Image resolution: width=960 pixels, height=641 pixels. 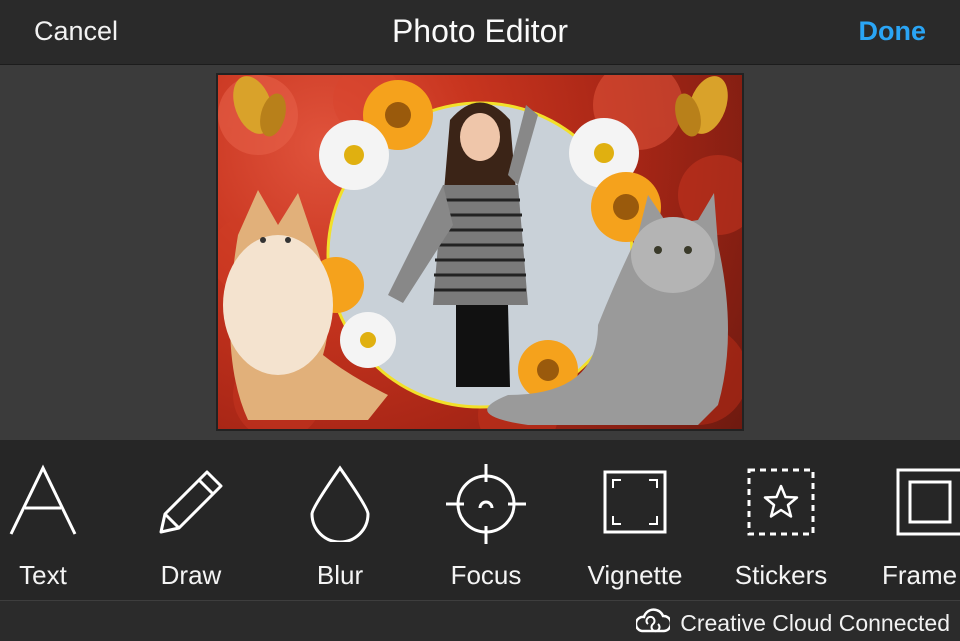 I want to click on tool-label: Text, so click(x=43, y=575).